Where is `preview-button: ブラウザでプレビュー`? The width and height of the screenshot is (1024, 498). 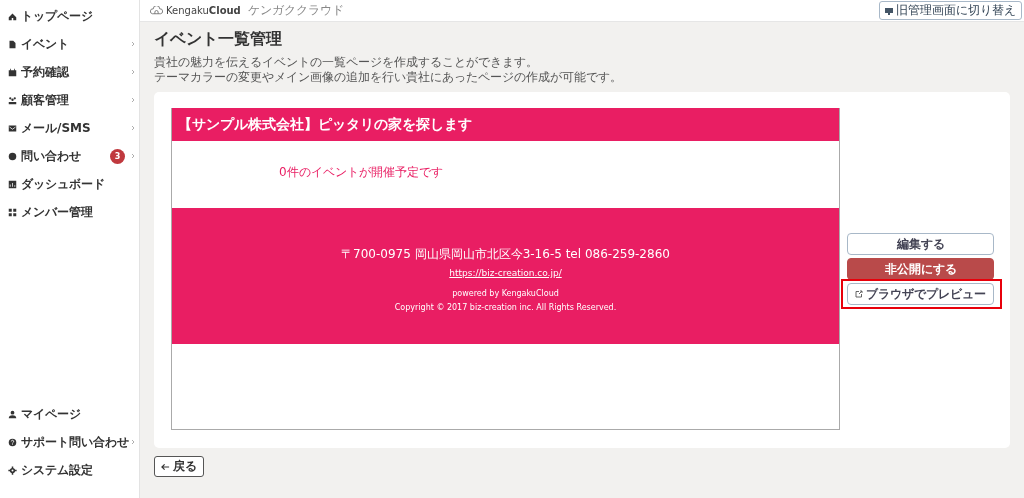
preview-button: ブラウザでプレビュー is located at coordinates (920, 294).